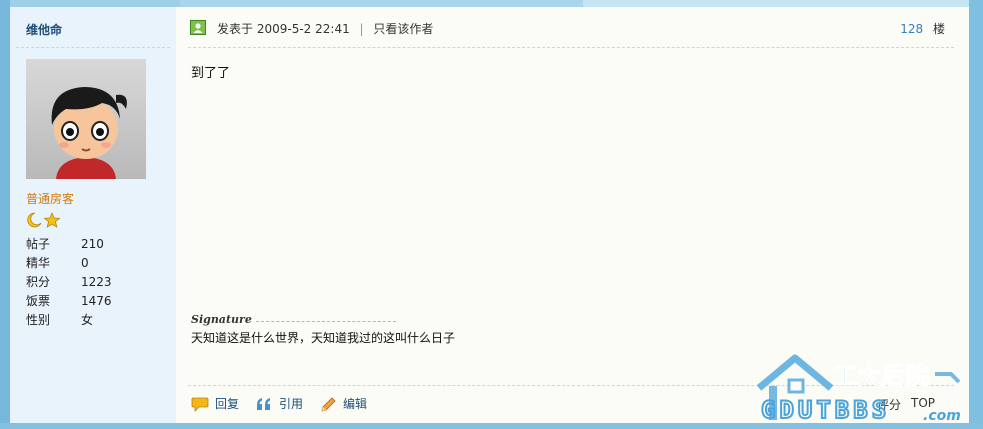 The height and width of the screenshot is (429, 983). What do you see at coordinates (198, 27) in the screenshot?
I see `user-online-icon` at bounding box center [198, 27].